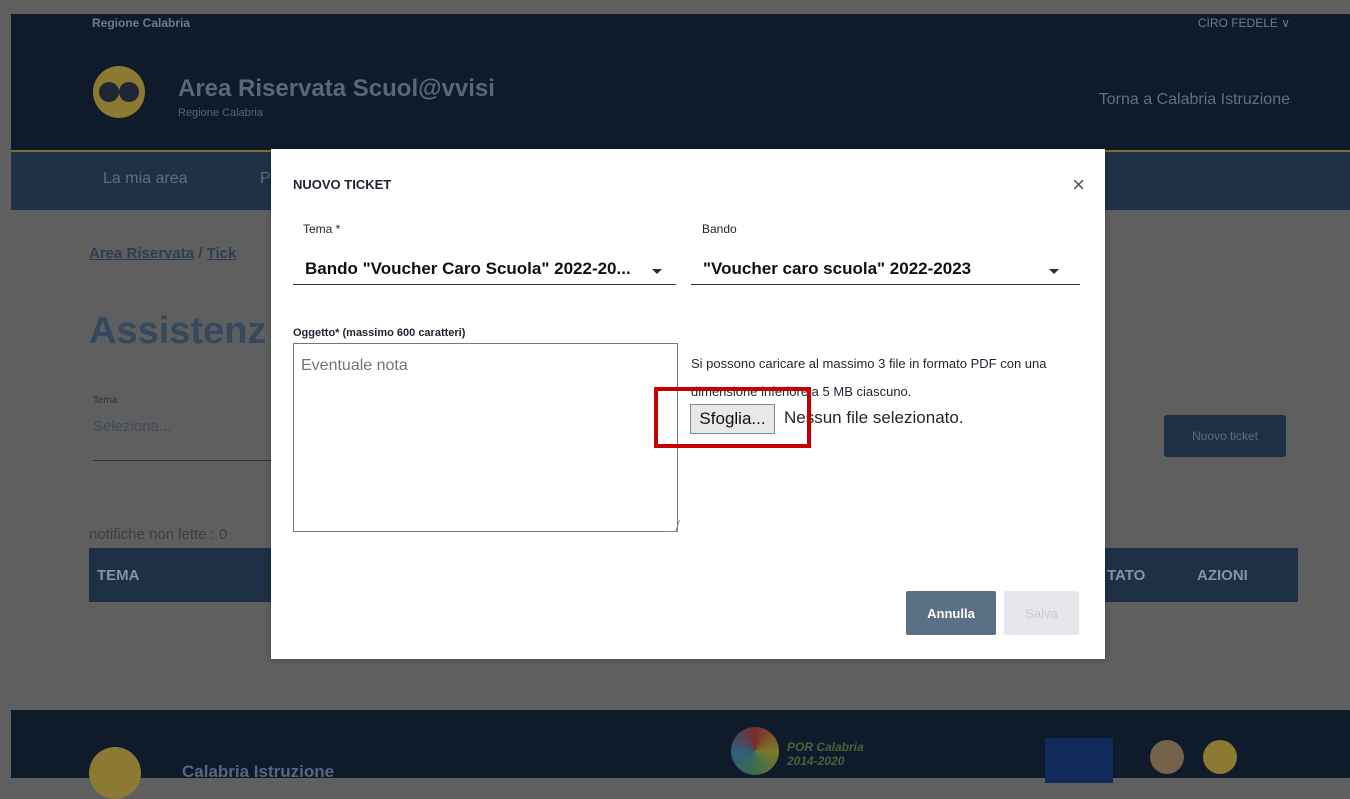 This screenshot has height=799, width=1350. Describe the element at coordinates (1244, 23) in the screenshot. I see `user-menu: CIRO FEDELE ∨` at that location.